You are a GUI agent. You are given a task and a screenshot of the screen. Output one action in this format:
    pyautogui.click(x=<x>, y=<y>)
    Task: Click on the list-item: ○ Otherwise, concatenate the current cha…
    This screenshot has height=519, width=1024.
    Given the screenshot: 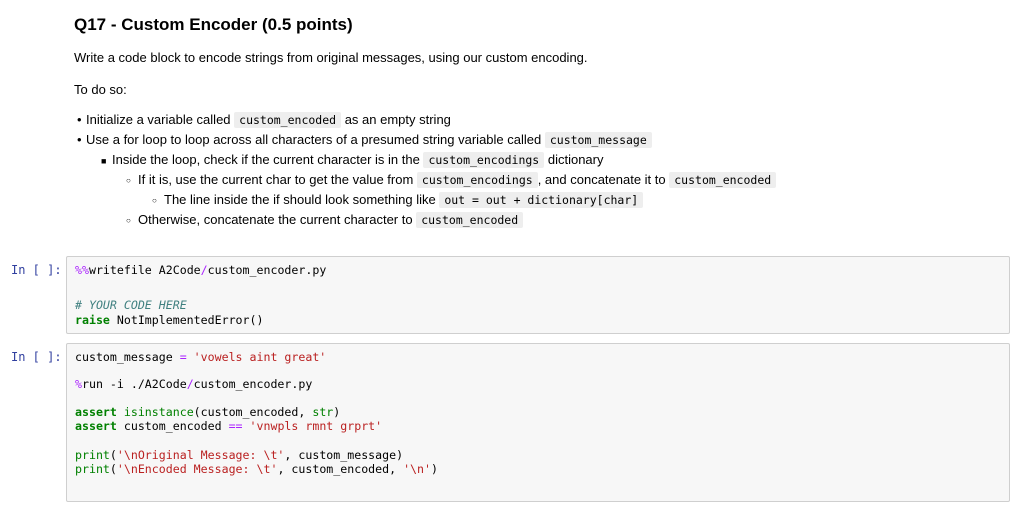 What is the action you would take?
    pyautogui.click(x=325, y=220)
    